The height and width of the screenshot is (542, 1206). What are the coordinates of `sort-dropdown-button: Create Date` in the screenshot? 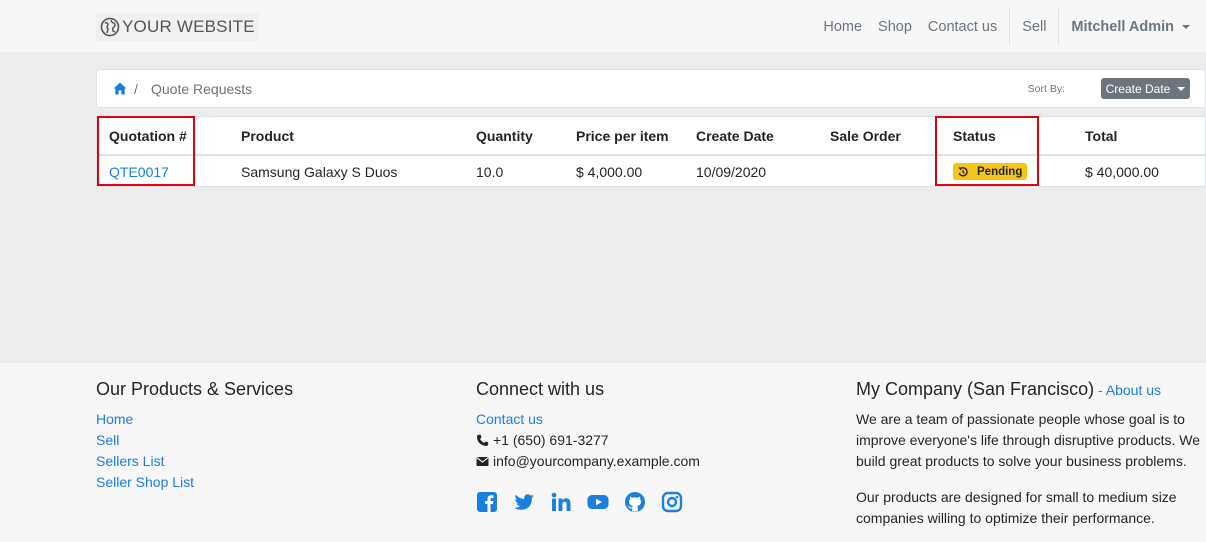 It's located at (1145, 88).